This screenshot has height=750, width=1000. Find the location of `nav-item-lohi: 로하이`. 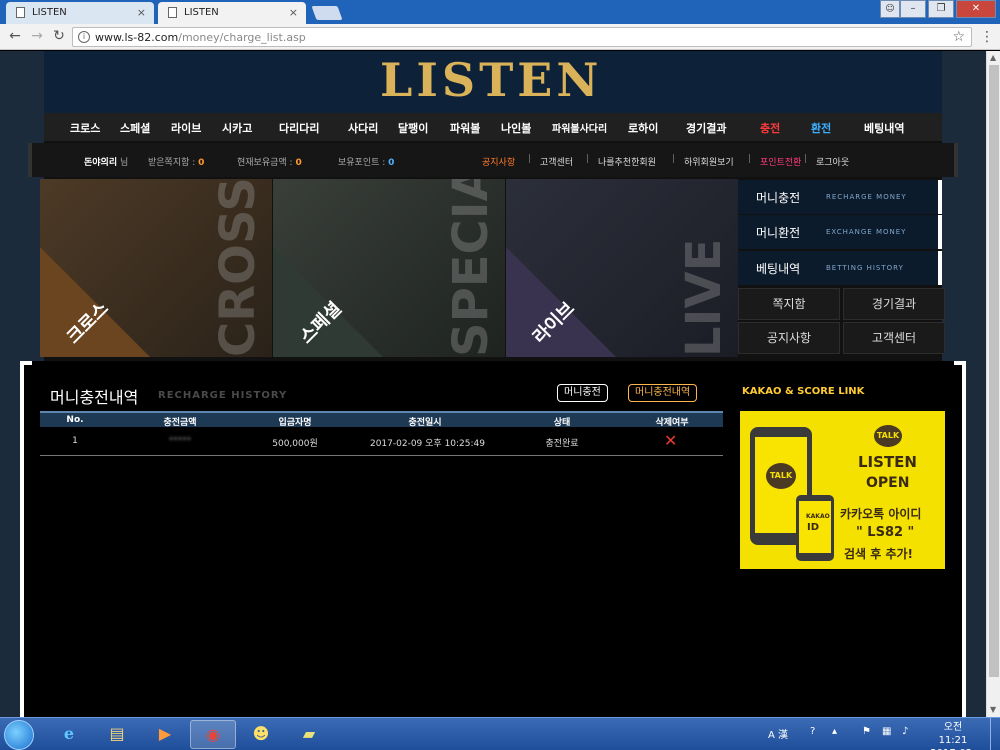

nav-item-lohi: 로하이 is located at coordinates (643, 128).